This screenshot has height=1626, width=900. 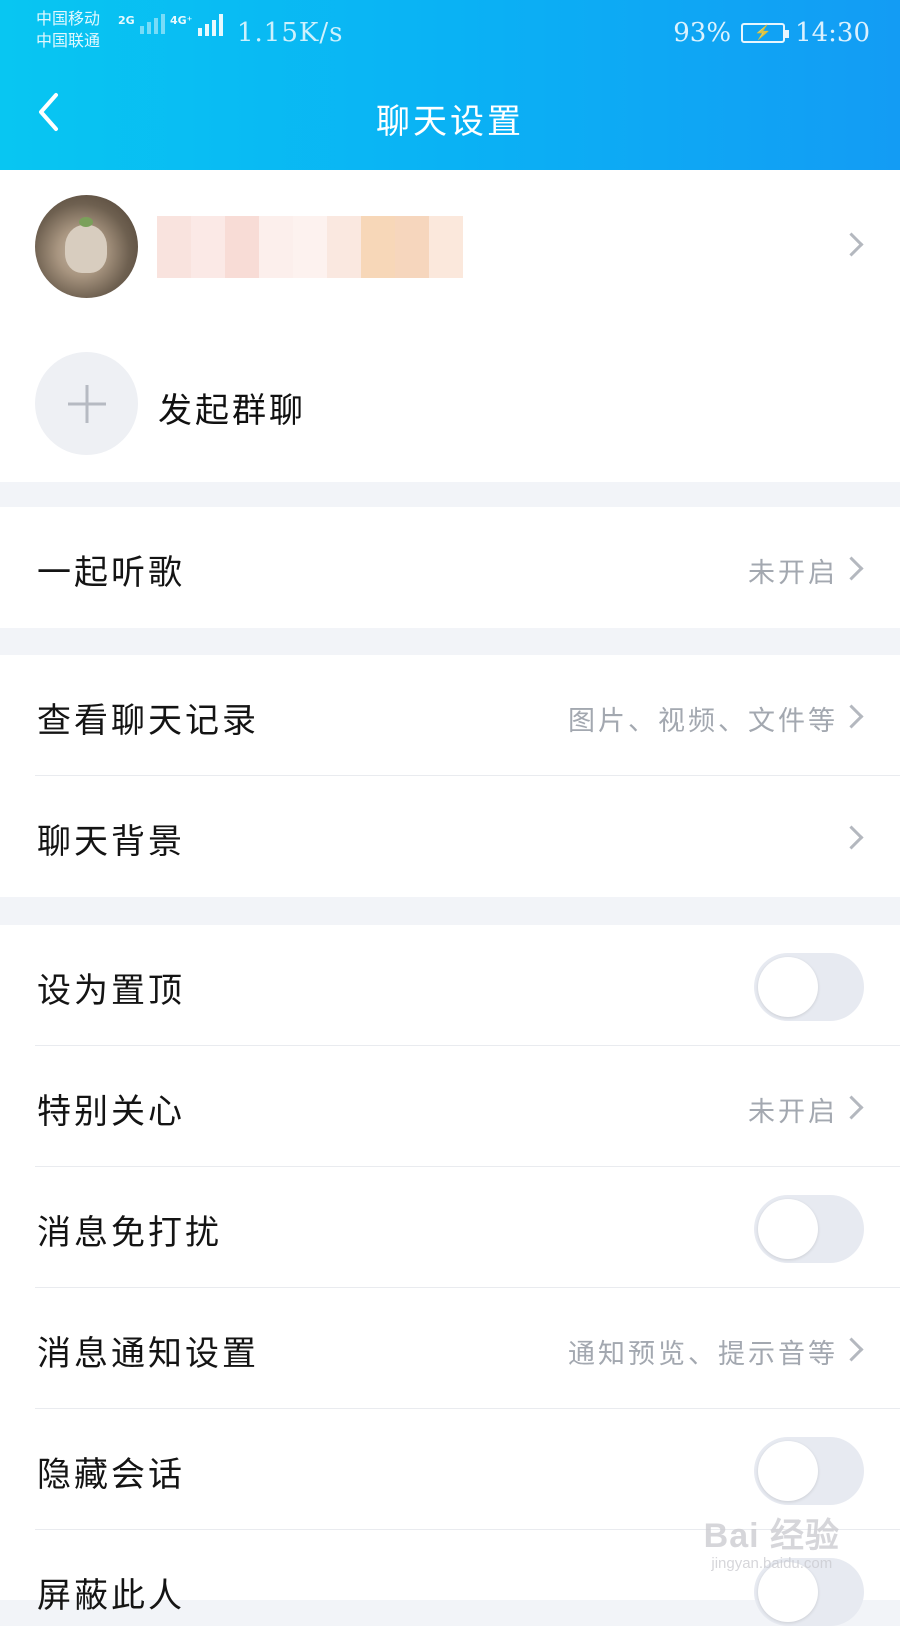 I want to click on row-value: 通知预览、提示音等, so click(x=703, y=1354).